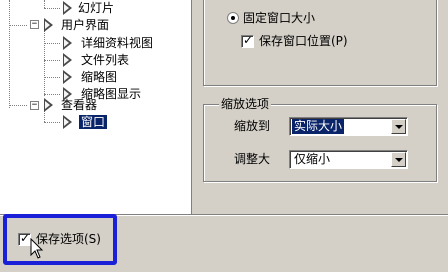  I want to click on zoom-options-title: 缩放选项, so click(245, 104).